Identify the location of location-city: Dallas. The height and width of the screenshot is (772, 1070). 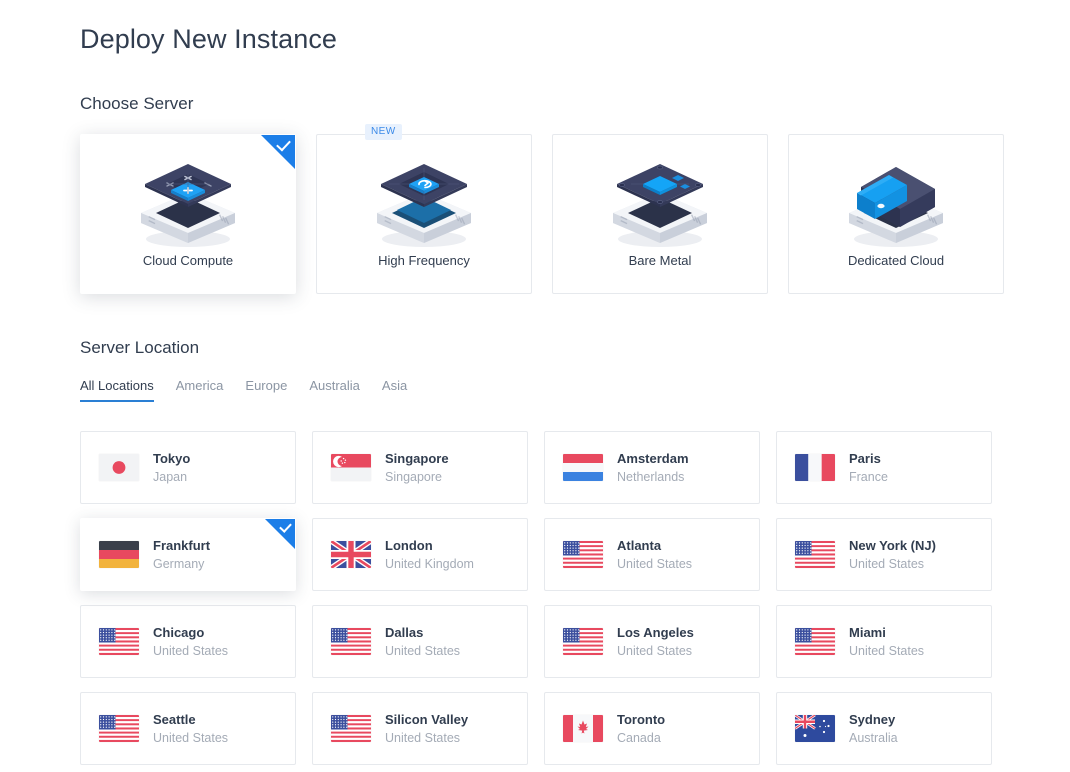
(404, 632).